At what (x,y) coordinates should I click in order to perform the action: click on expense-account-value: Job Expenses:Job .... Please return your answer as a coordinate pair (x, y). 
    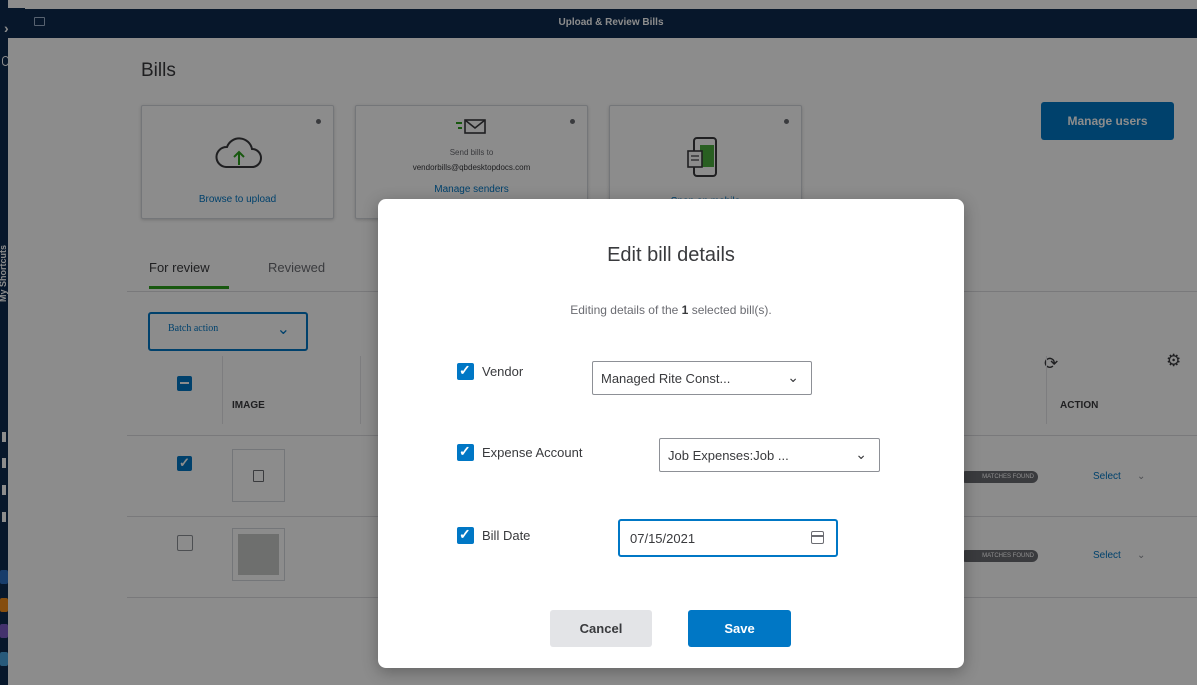
    Looking at the image, I should click on (728, 455).